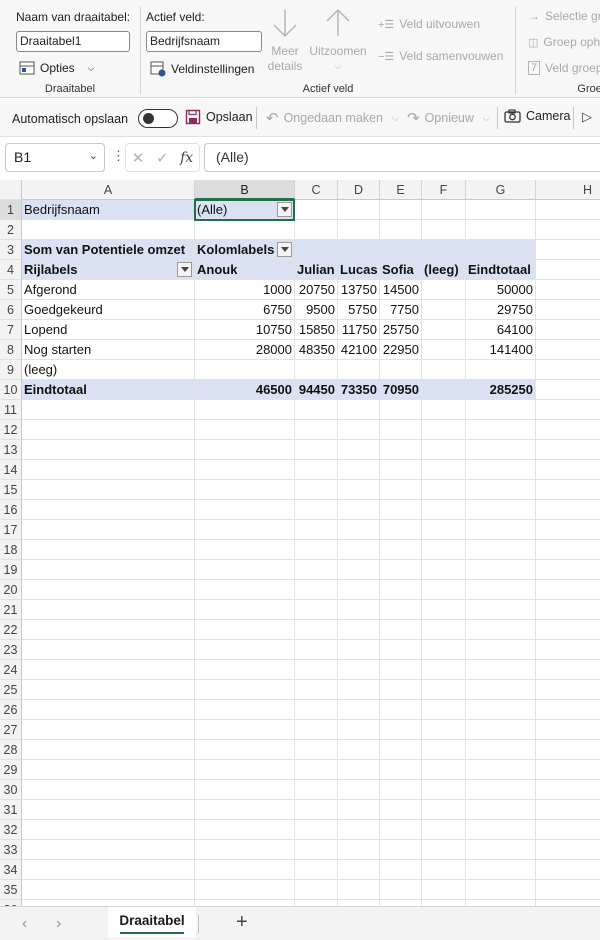  I want to click on row-header-6: 6, so click(11, 310).